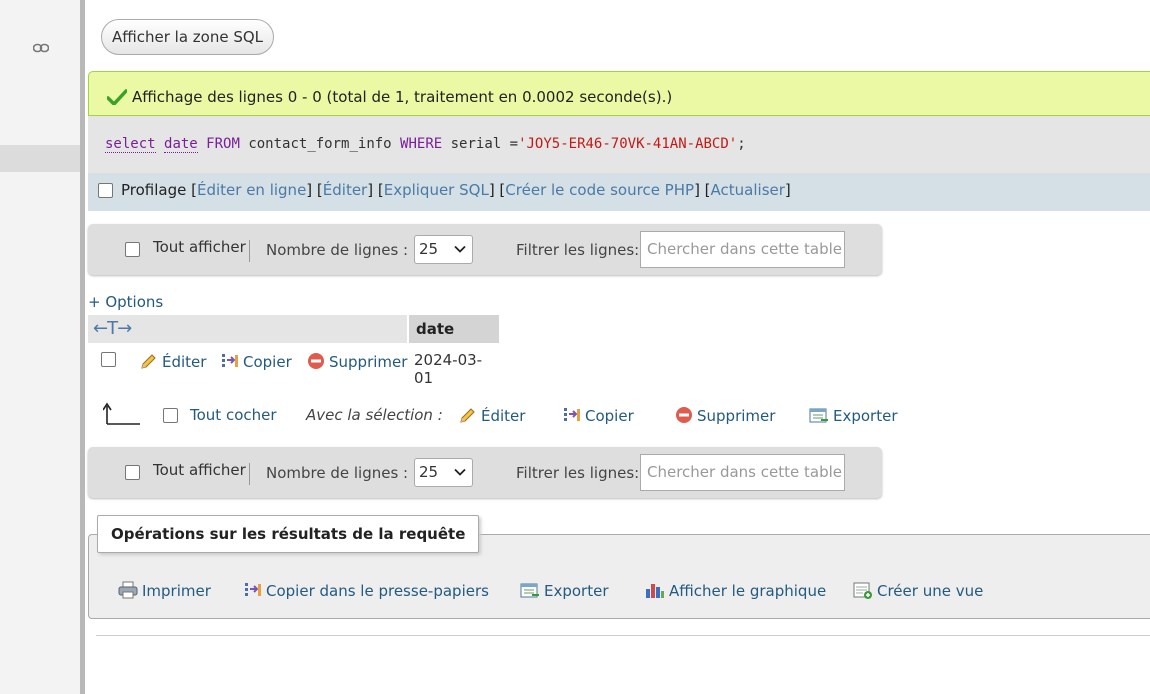 The image size is (1150, 694). I want to click on bulk-export-action: Exporter, so click(853, 415).